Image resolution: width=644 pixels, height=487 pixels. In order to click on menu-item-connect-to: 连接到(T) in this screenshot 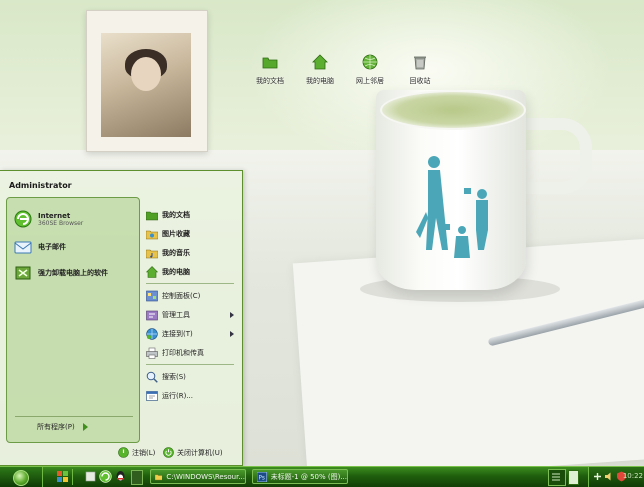, I will do `click(190, 334)`.